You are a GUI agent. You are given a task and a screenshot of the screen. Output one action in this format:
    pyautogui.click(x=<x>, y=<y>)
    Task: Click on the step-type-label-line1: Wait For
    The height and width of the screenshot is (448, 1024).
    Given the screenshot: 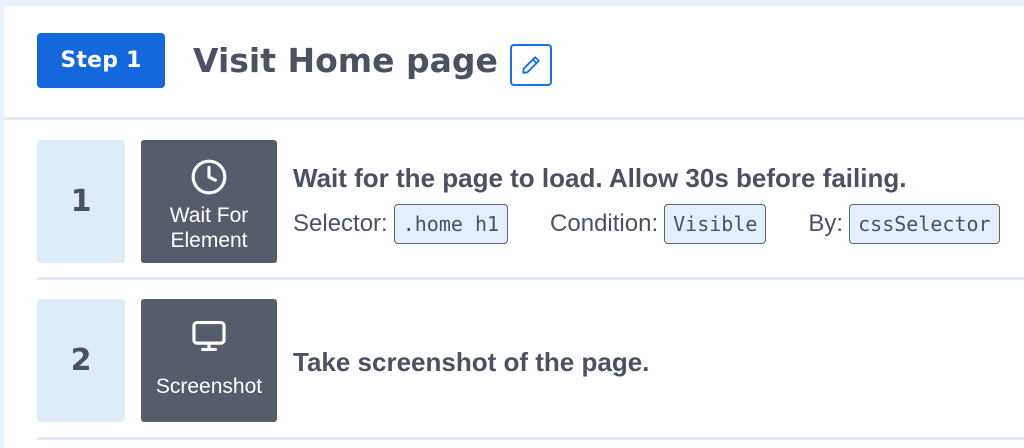 What is the action you would take?
    pyautogui.click(x=209, y=215)
    